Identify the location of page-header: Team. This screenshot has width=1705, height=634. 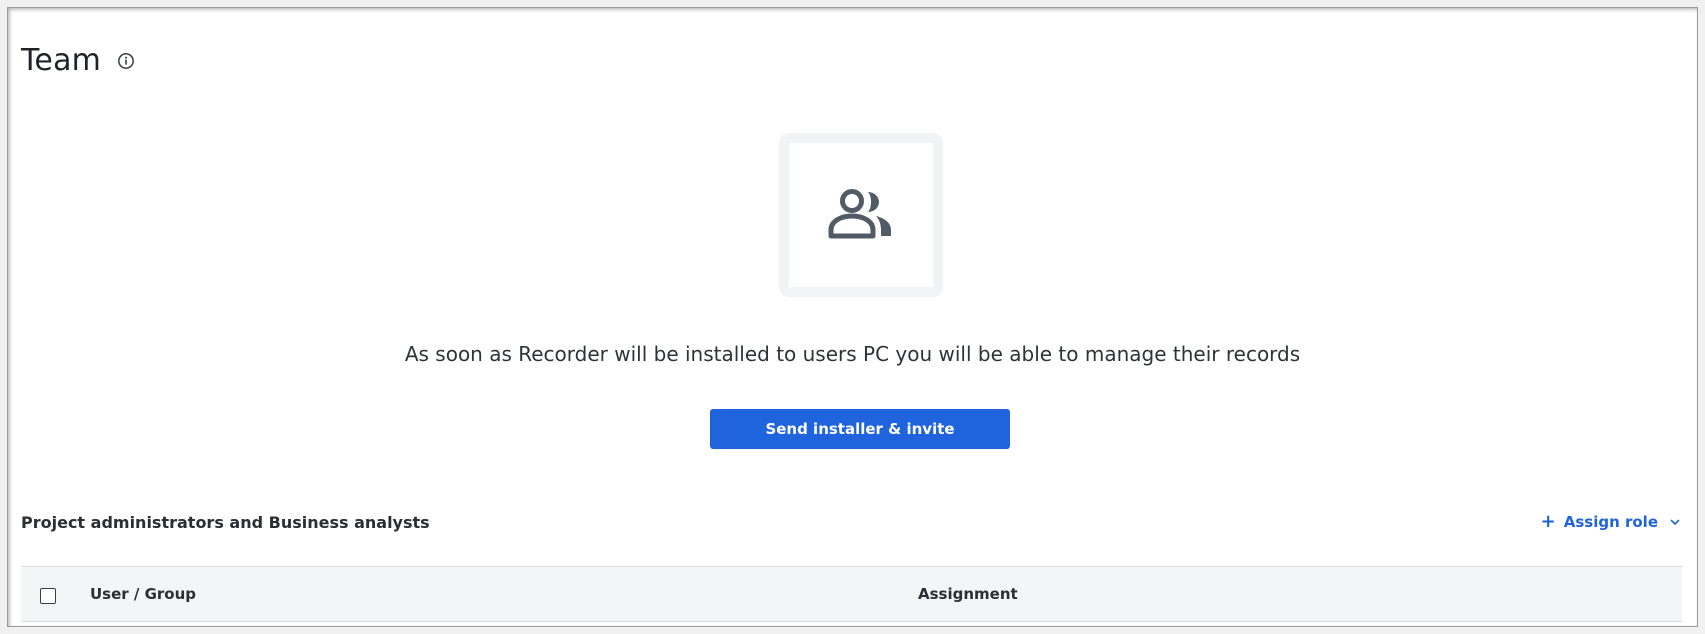
(78, 60).